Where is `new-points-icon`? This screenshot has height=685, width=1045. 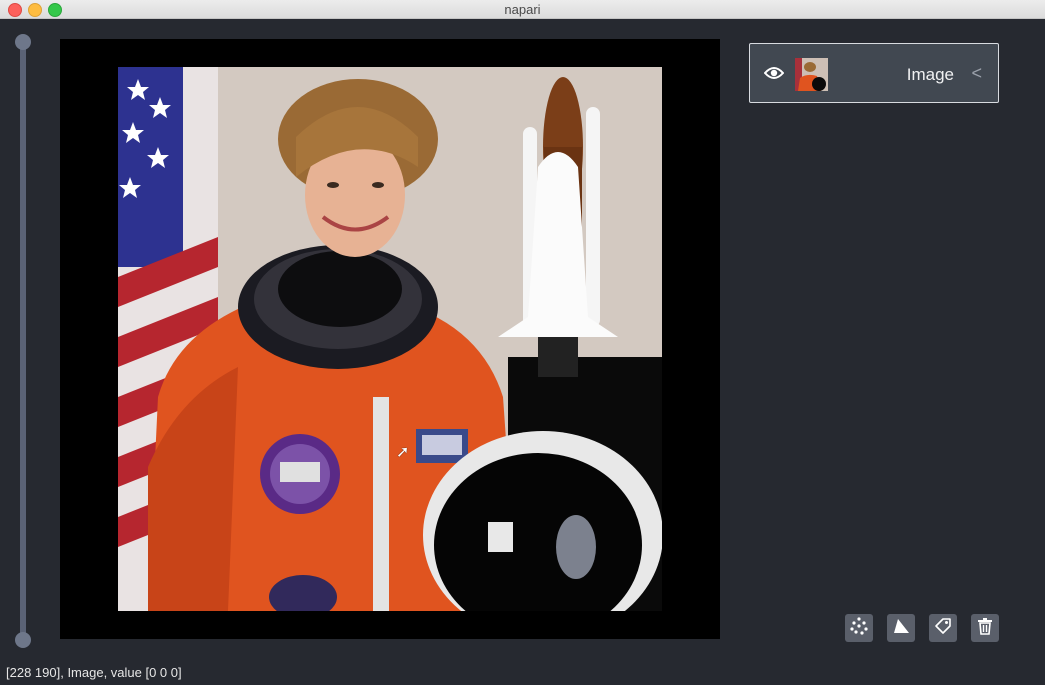 new-points-icon is located at coordinates (859, 628).